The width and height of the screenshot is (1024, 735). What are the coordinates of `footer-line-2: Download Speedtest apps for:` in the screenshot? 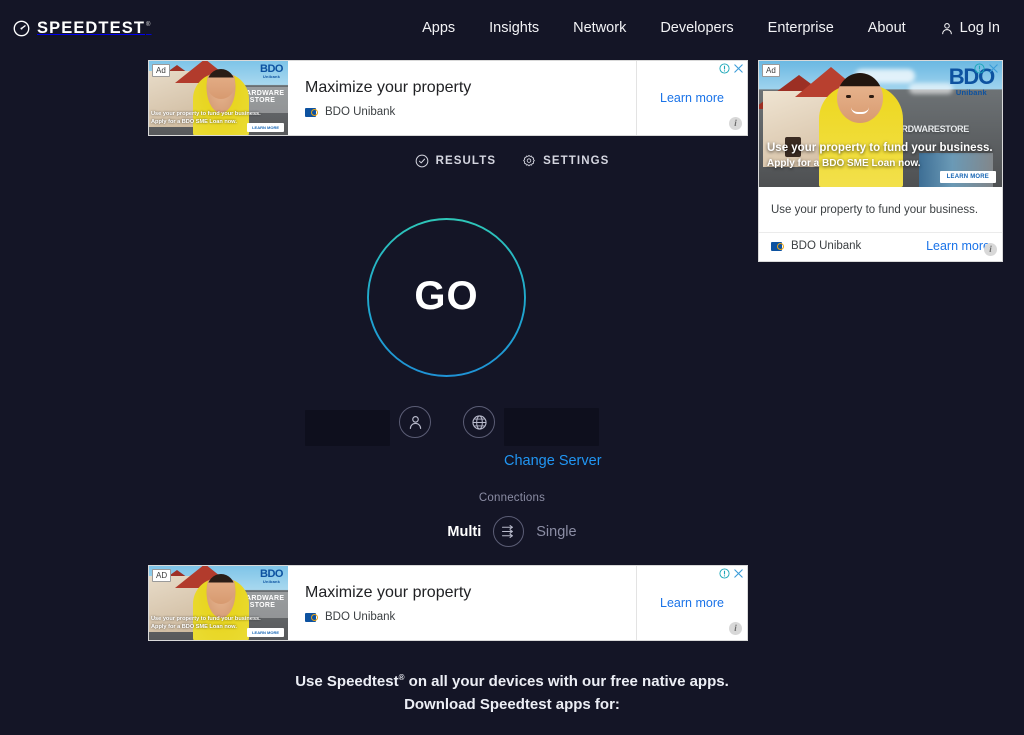 It's located at (512, 705).